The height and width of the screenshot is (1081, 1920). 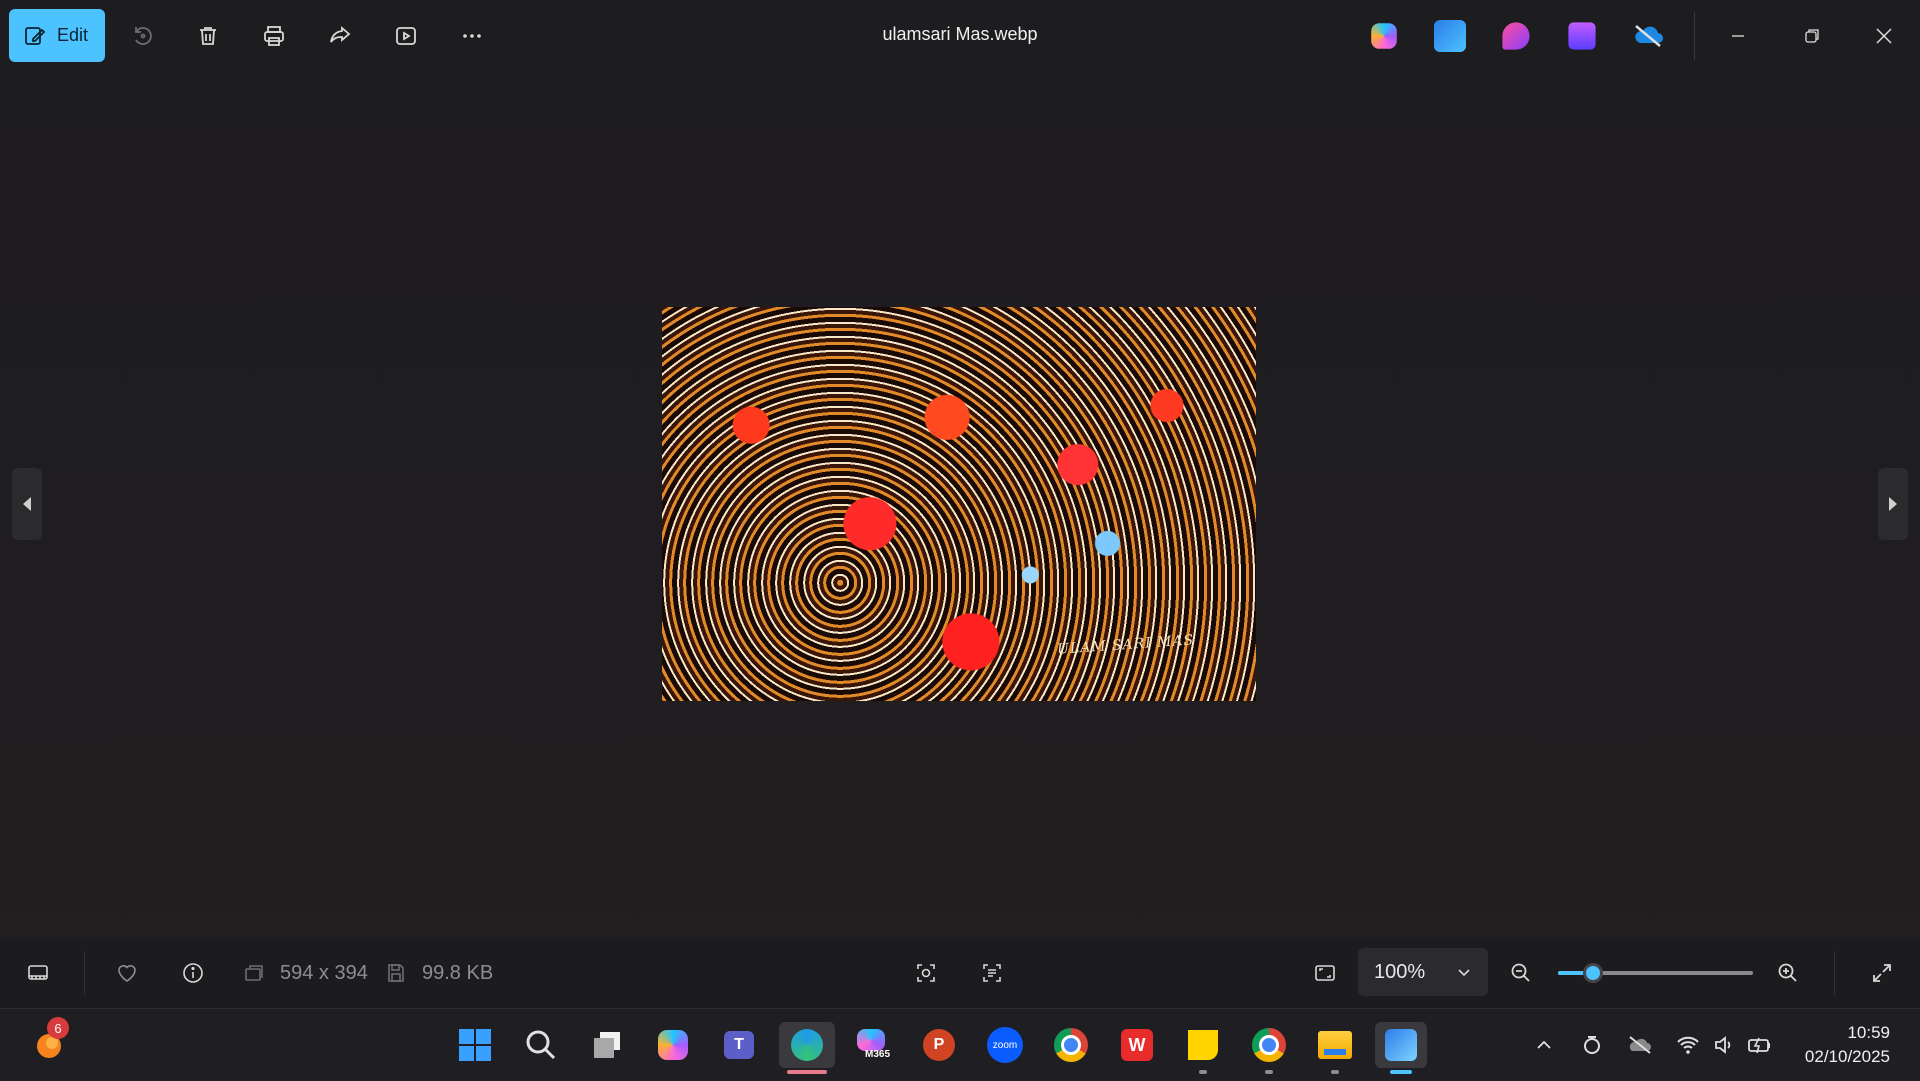 I want to click on powerpoint-icon: P, so click(x=939, y=1045).